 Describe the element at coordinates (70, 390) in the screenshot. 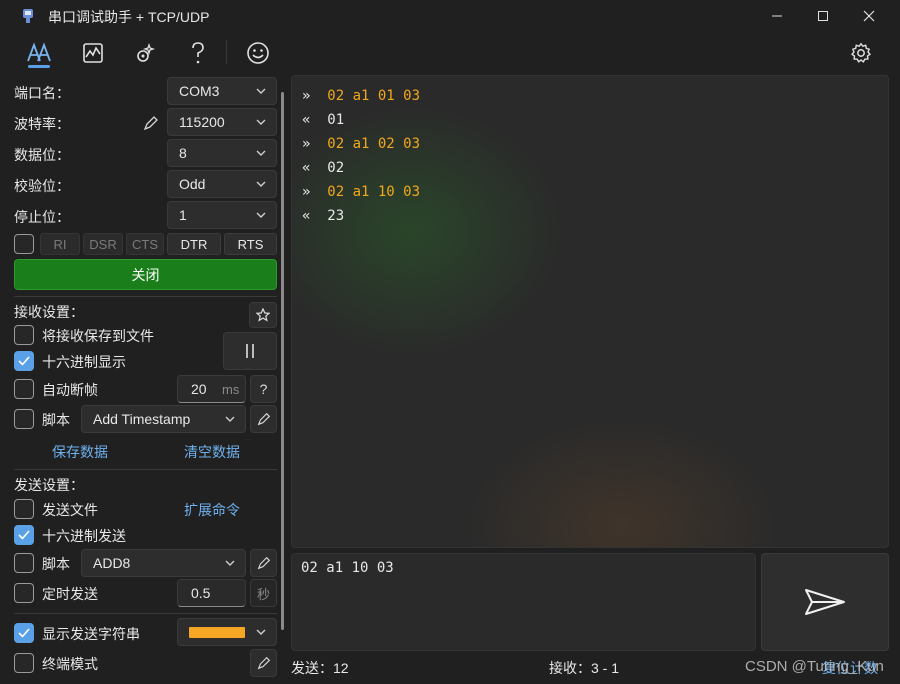

I see `auto-frame-label: 自动断帧` at that location.